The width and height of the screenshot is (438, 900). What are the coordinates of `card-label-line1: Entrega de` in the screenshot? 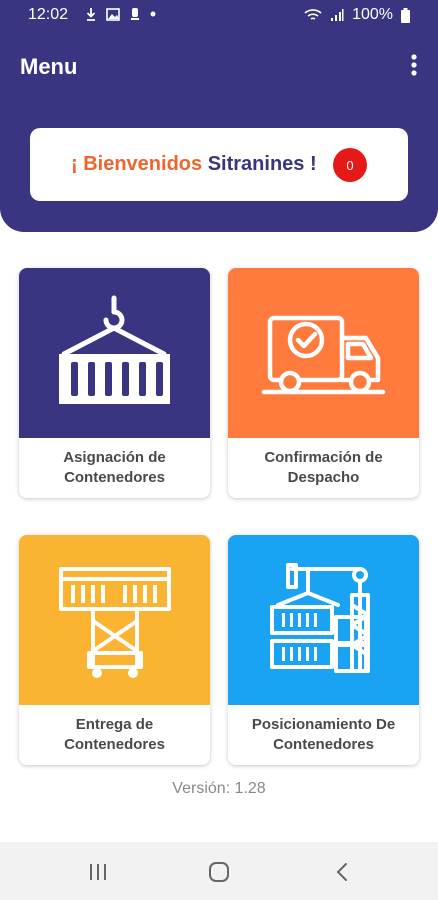 It's located at (114, 724).